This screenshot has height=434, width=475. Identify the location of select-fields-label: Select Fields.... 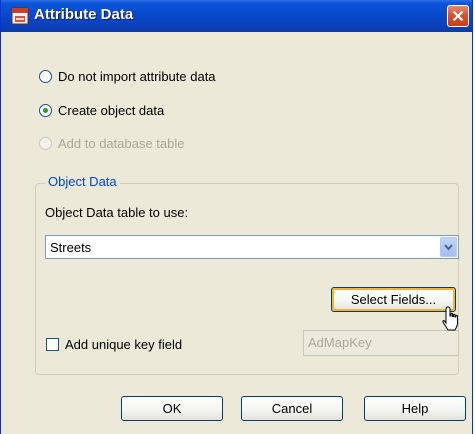
(393, 299).